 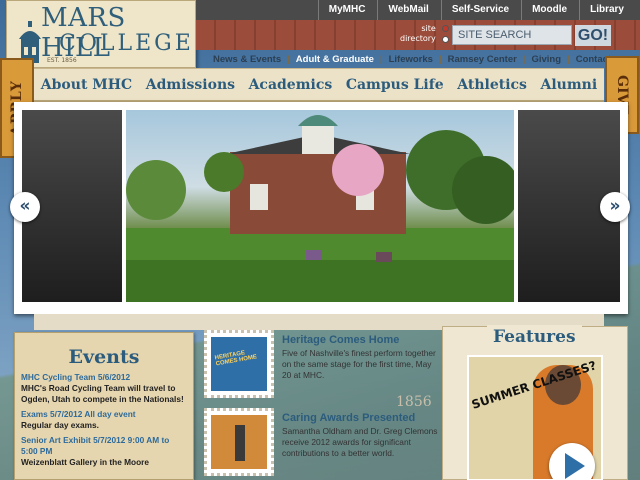 What do you see at coordinates (482, 59) in the screenshot?
I see `nav-ramsey-center: Ramsey Center` at bounding box center [482, 59].